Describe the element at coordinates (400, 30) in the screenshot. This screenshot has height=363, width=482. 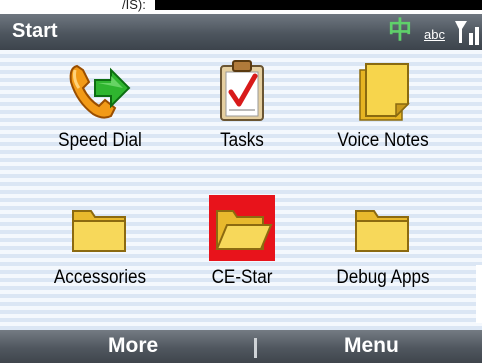
I see `ime-indicator: 中` at that location.